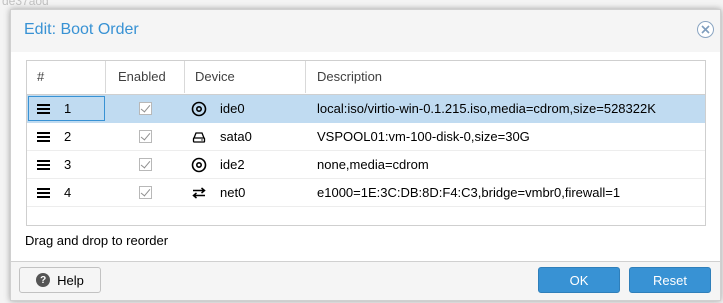 Image resolution: width=723 pixels, height=303 pixels. I want to click on dialog-header: Edit: Boot Order, so click(365, 31).